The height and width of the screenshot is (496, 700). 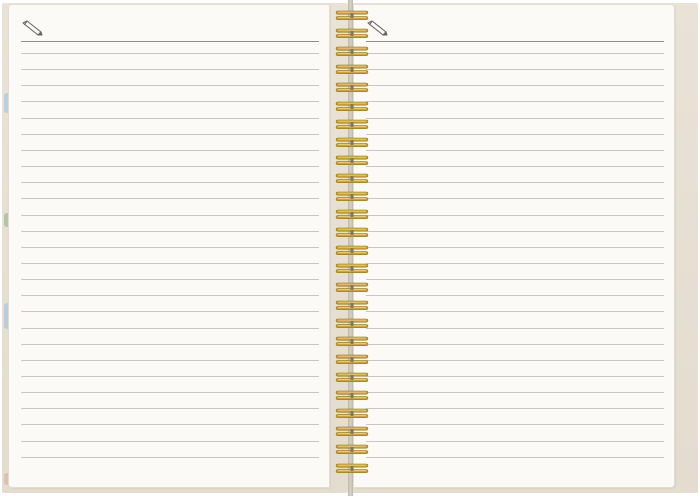 I want to click on left-page-header, so click(x=170, y=30).